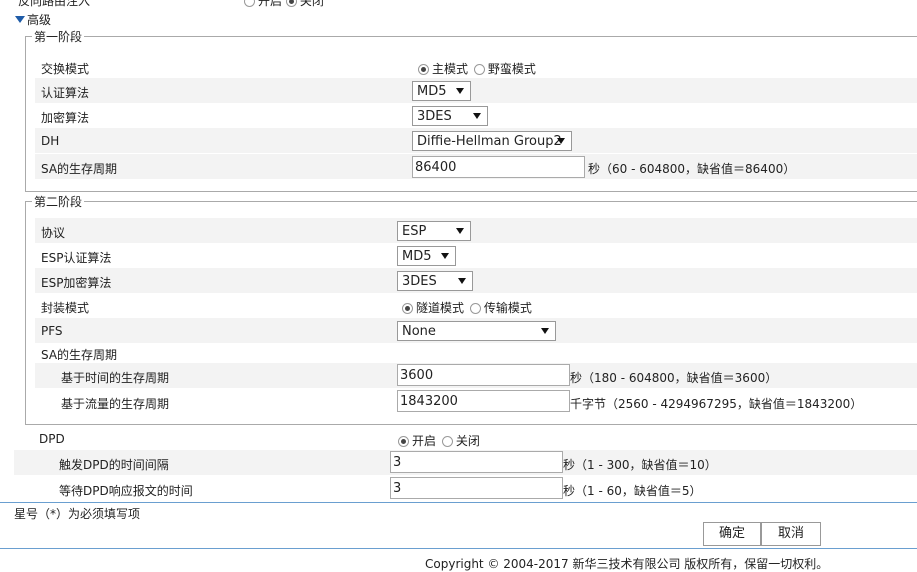  Describe the element at coordinates (115, 404) in the screenshot. I see `sa-traffic-label: 基于流量的生存周期` at that location.